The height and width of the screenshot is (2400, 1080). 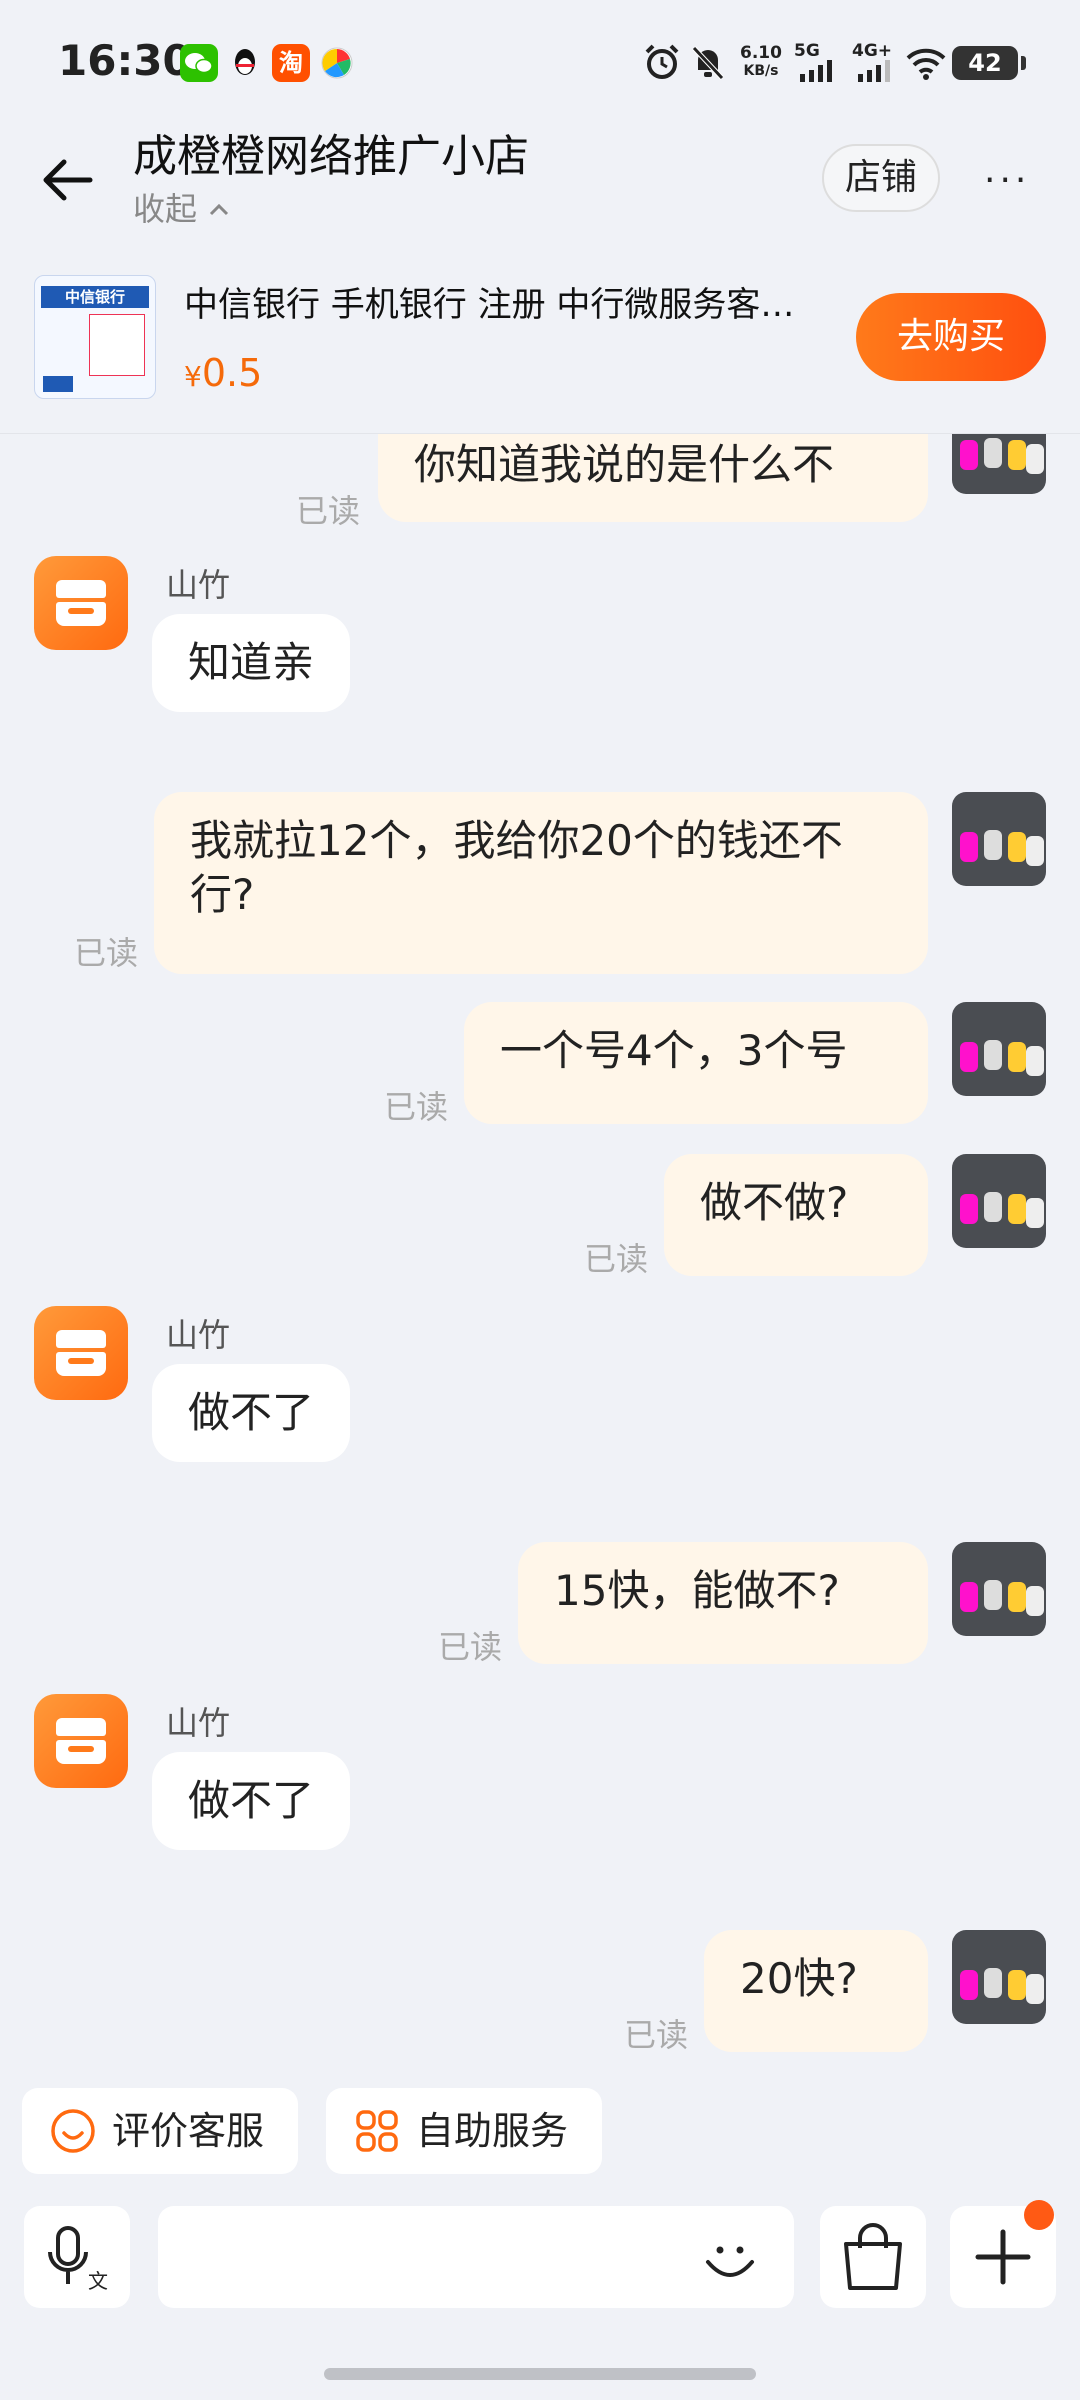 What do you see at coordinates (799, 1978) in the screenshot?
I see `message-text: 20快?` at bounding box center [799, 1978].